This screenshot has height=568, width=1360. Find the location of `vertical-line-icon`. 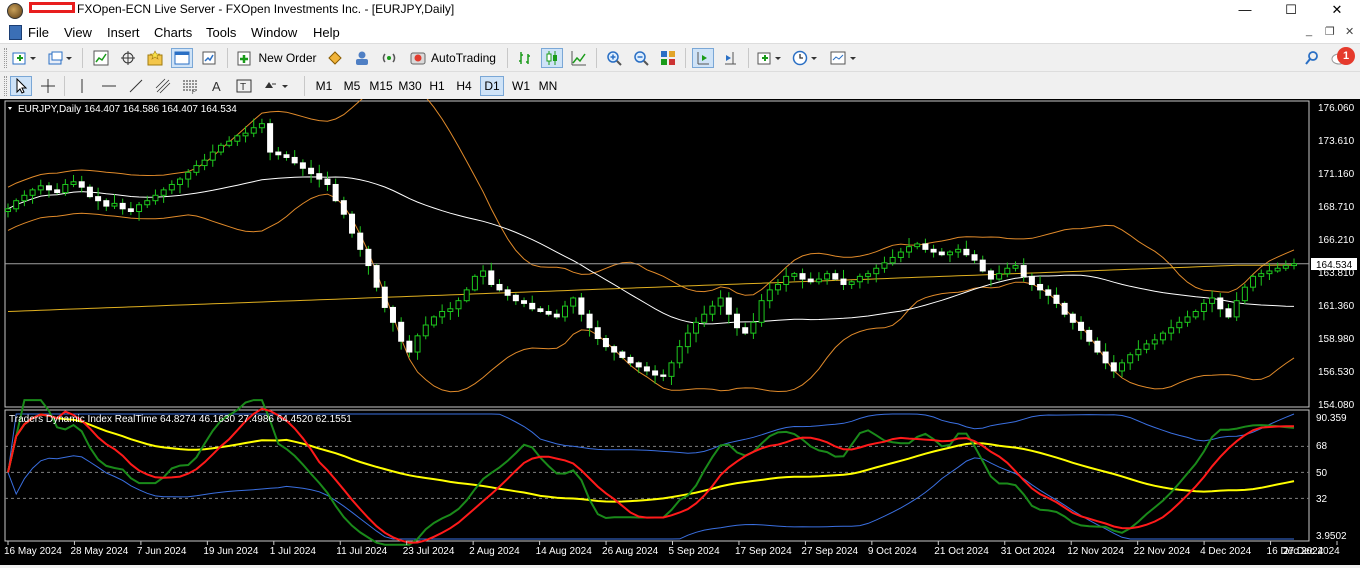

vertical-line-icon is located at coordinates (82, 86).